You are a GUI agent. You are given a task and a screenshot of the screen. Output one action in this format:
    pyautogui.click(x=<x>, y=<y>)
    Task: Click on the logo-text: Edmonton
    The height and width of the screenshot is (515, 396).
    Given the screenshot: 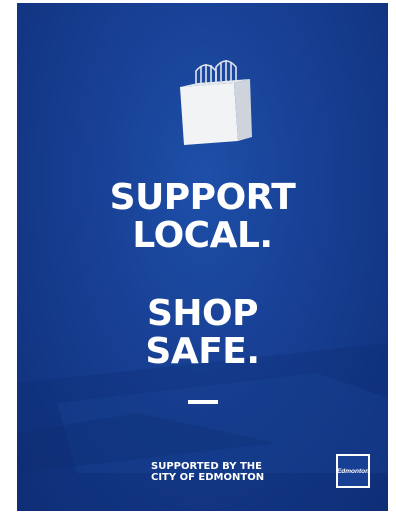 What is the action you would take?
    pyautogui.click(x=353, y=471)
    